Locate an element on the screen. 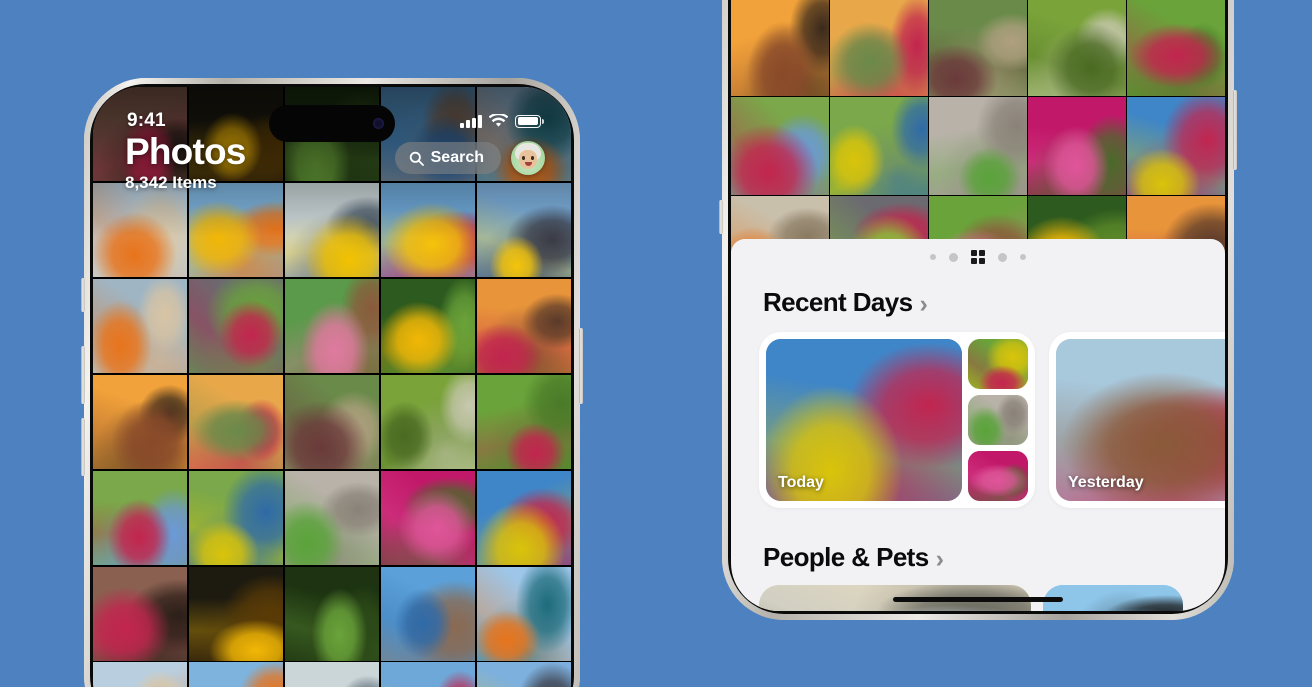  avatar-eye-left is located at coordinates (523, 158).